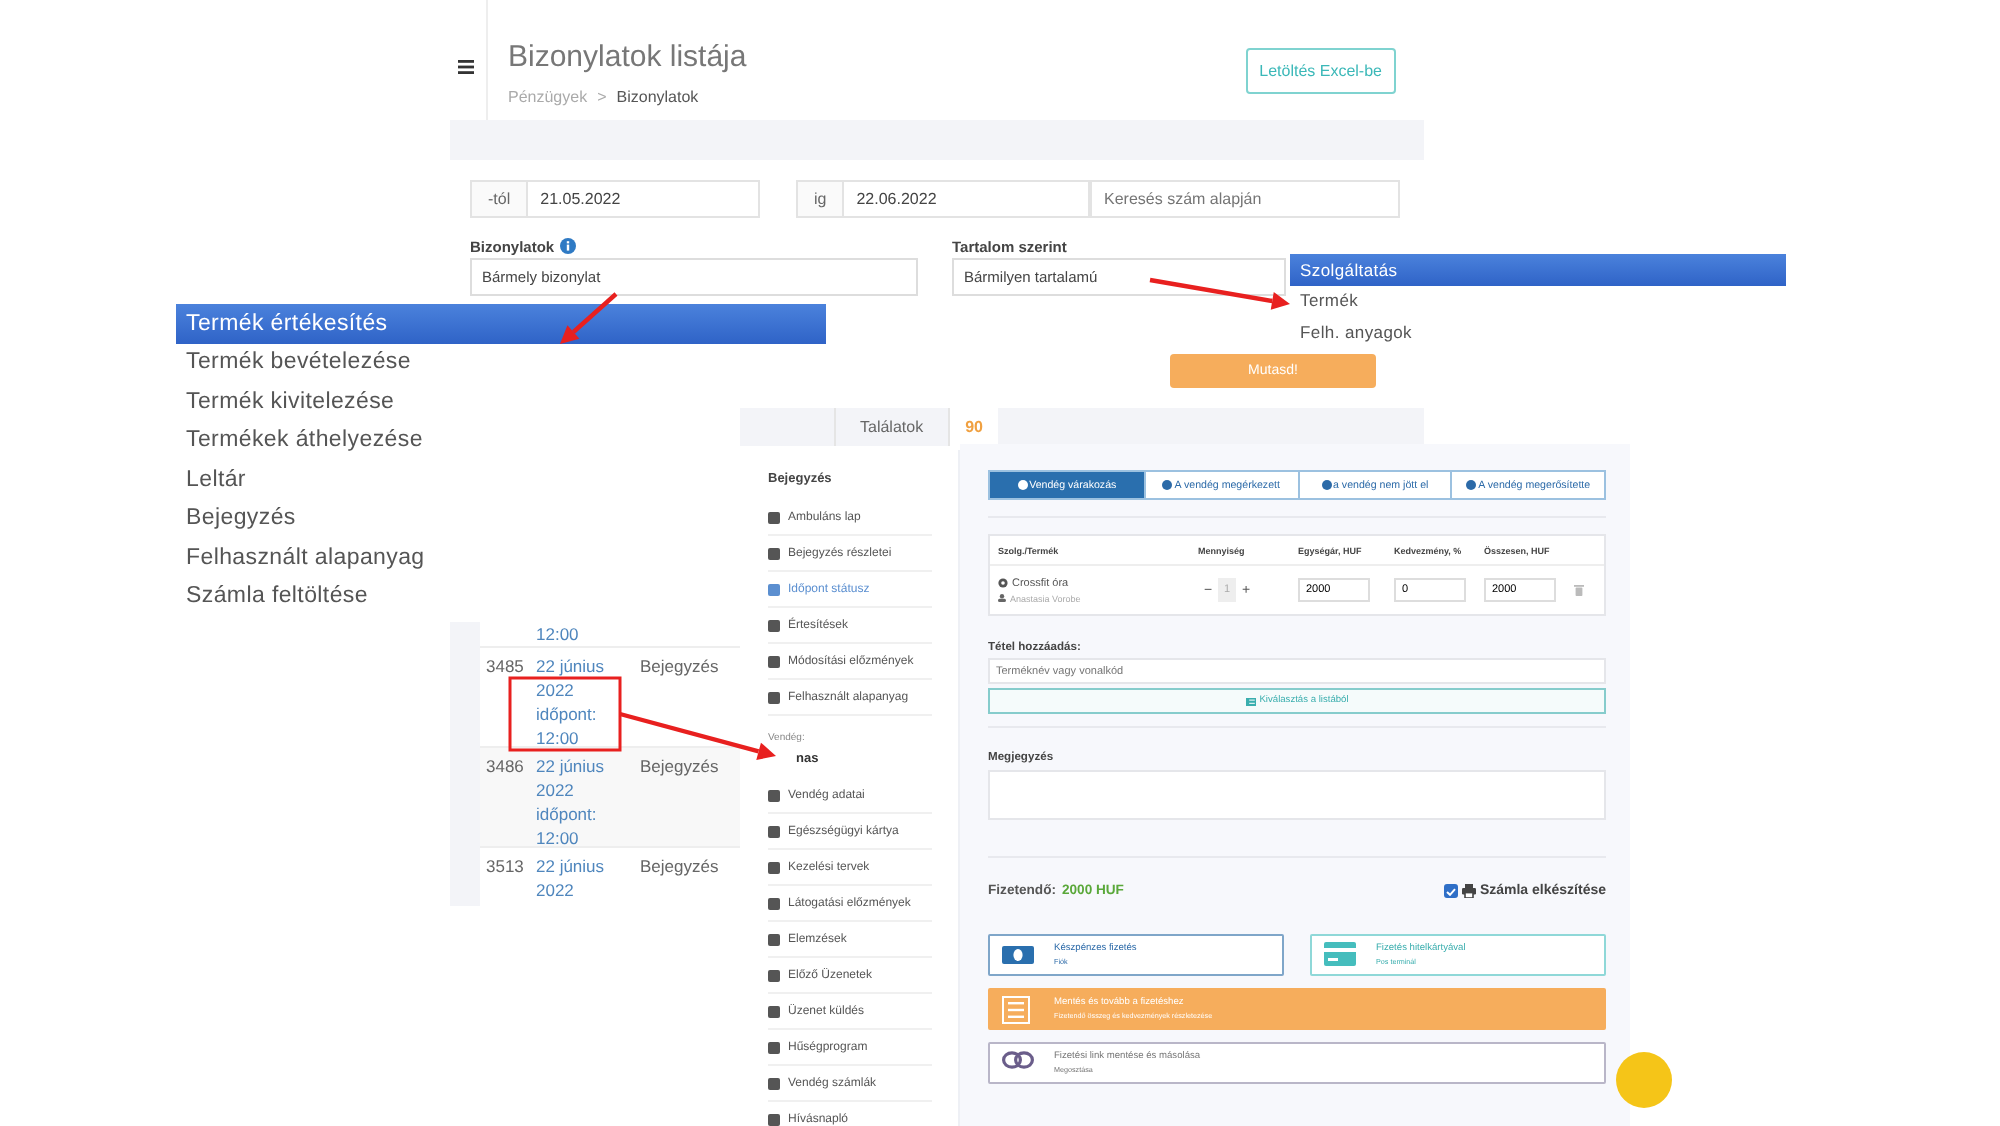 The image size is (2000, 1126). I want to click on page-title: Bizonylatok listája, so click(627, 57).